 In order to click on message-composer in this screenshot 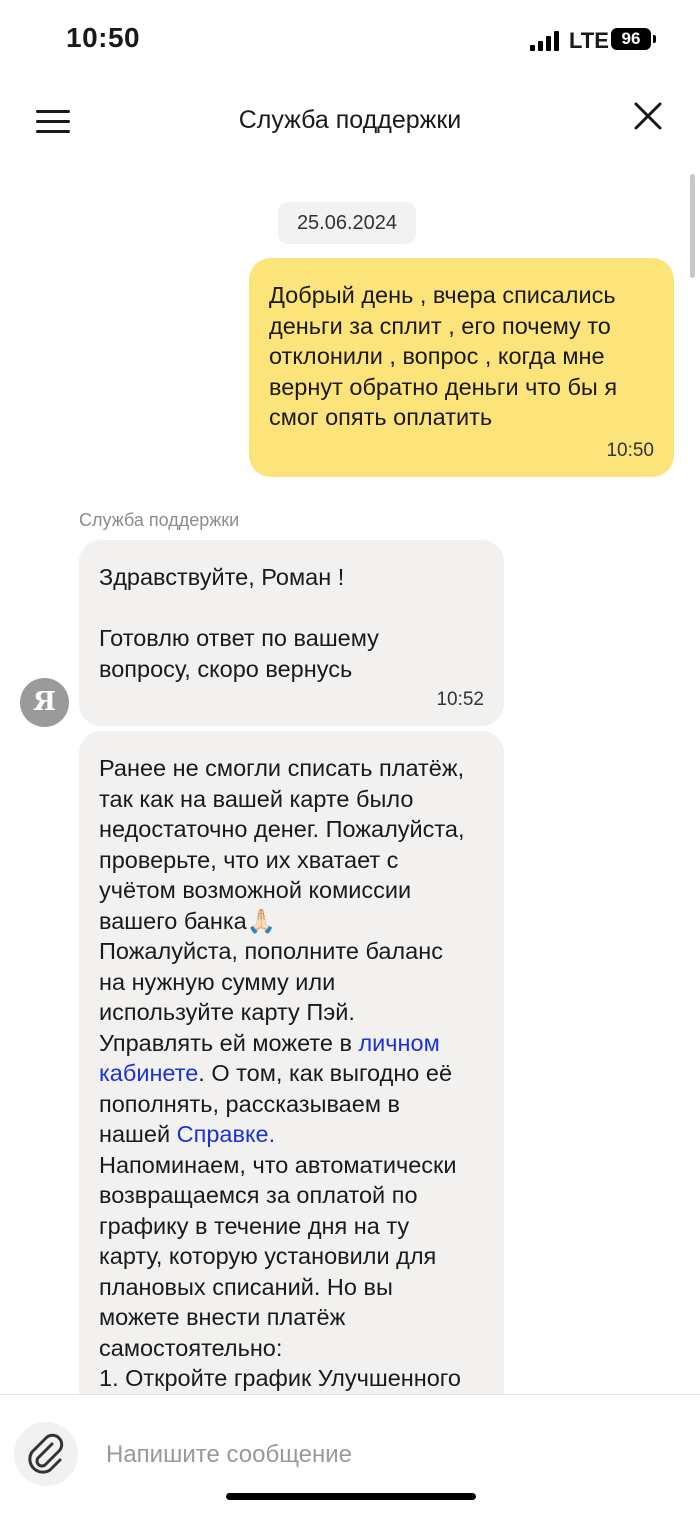, I will do `click(350, 1454)`.